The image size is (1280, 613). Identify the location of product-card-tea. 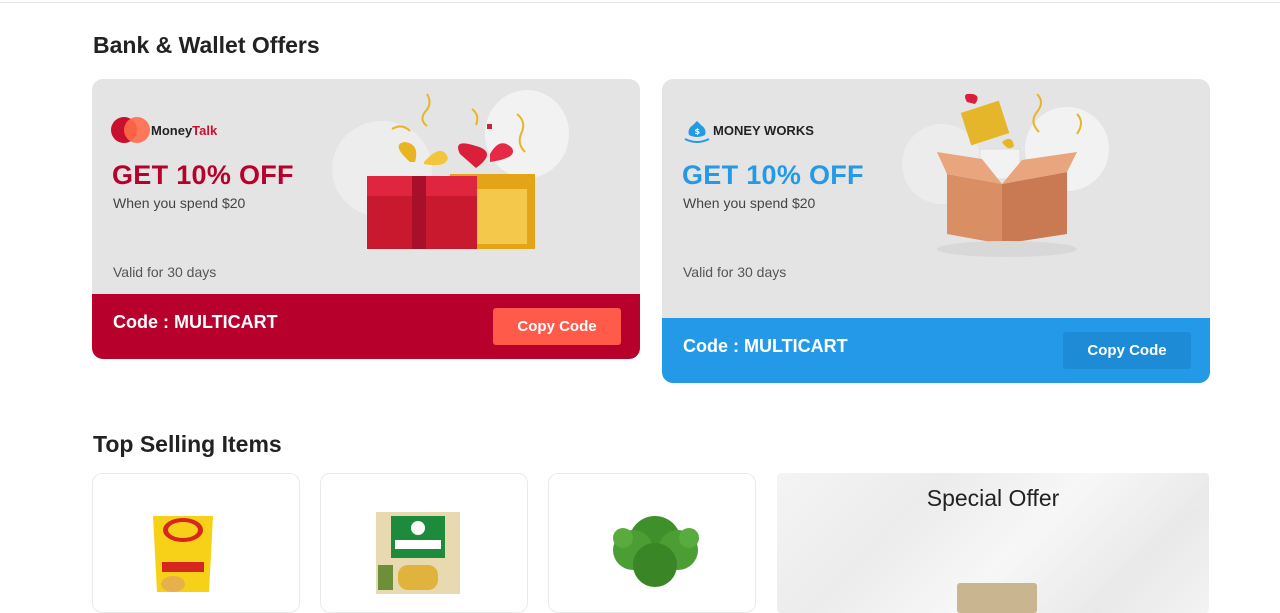
(424, 543).